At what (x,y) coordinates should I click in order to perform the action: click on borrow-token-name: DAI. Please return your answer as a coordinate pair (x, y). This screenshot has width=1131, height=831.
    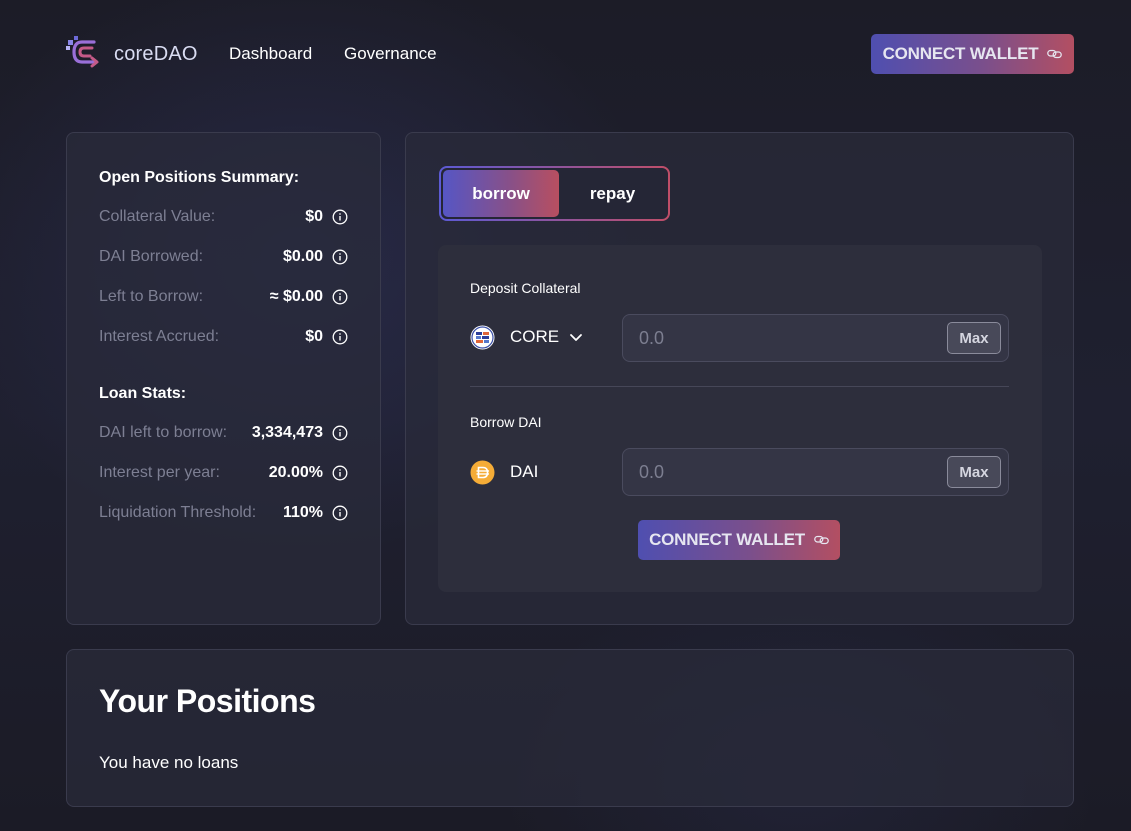
    Looking at the image, I should click on (524, 471).